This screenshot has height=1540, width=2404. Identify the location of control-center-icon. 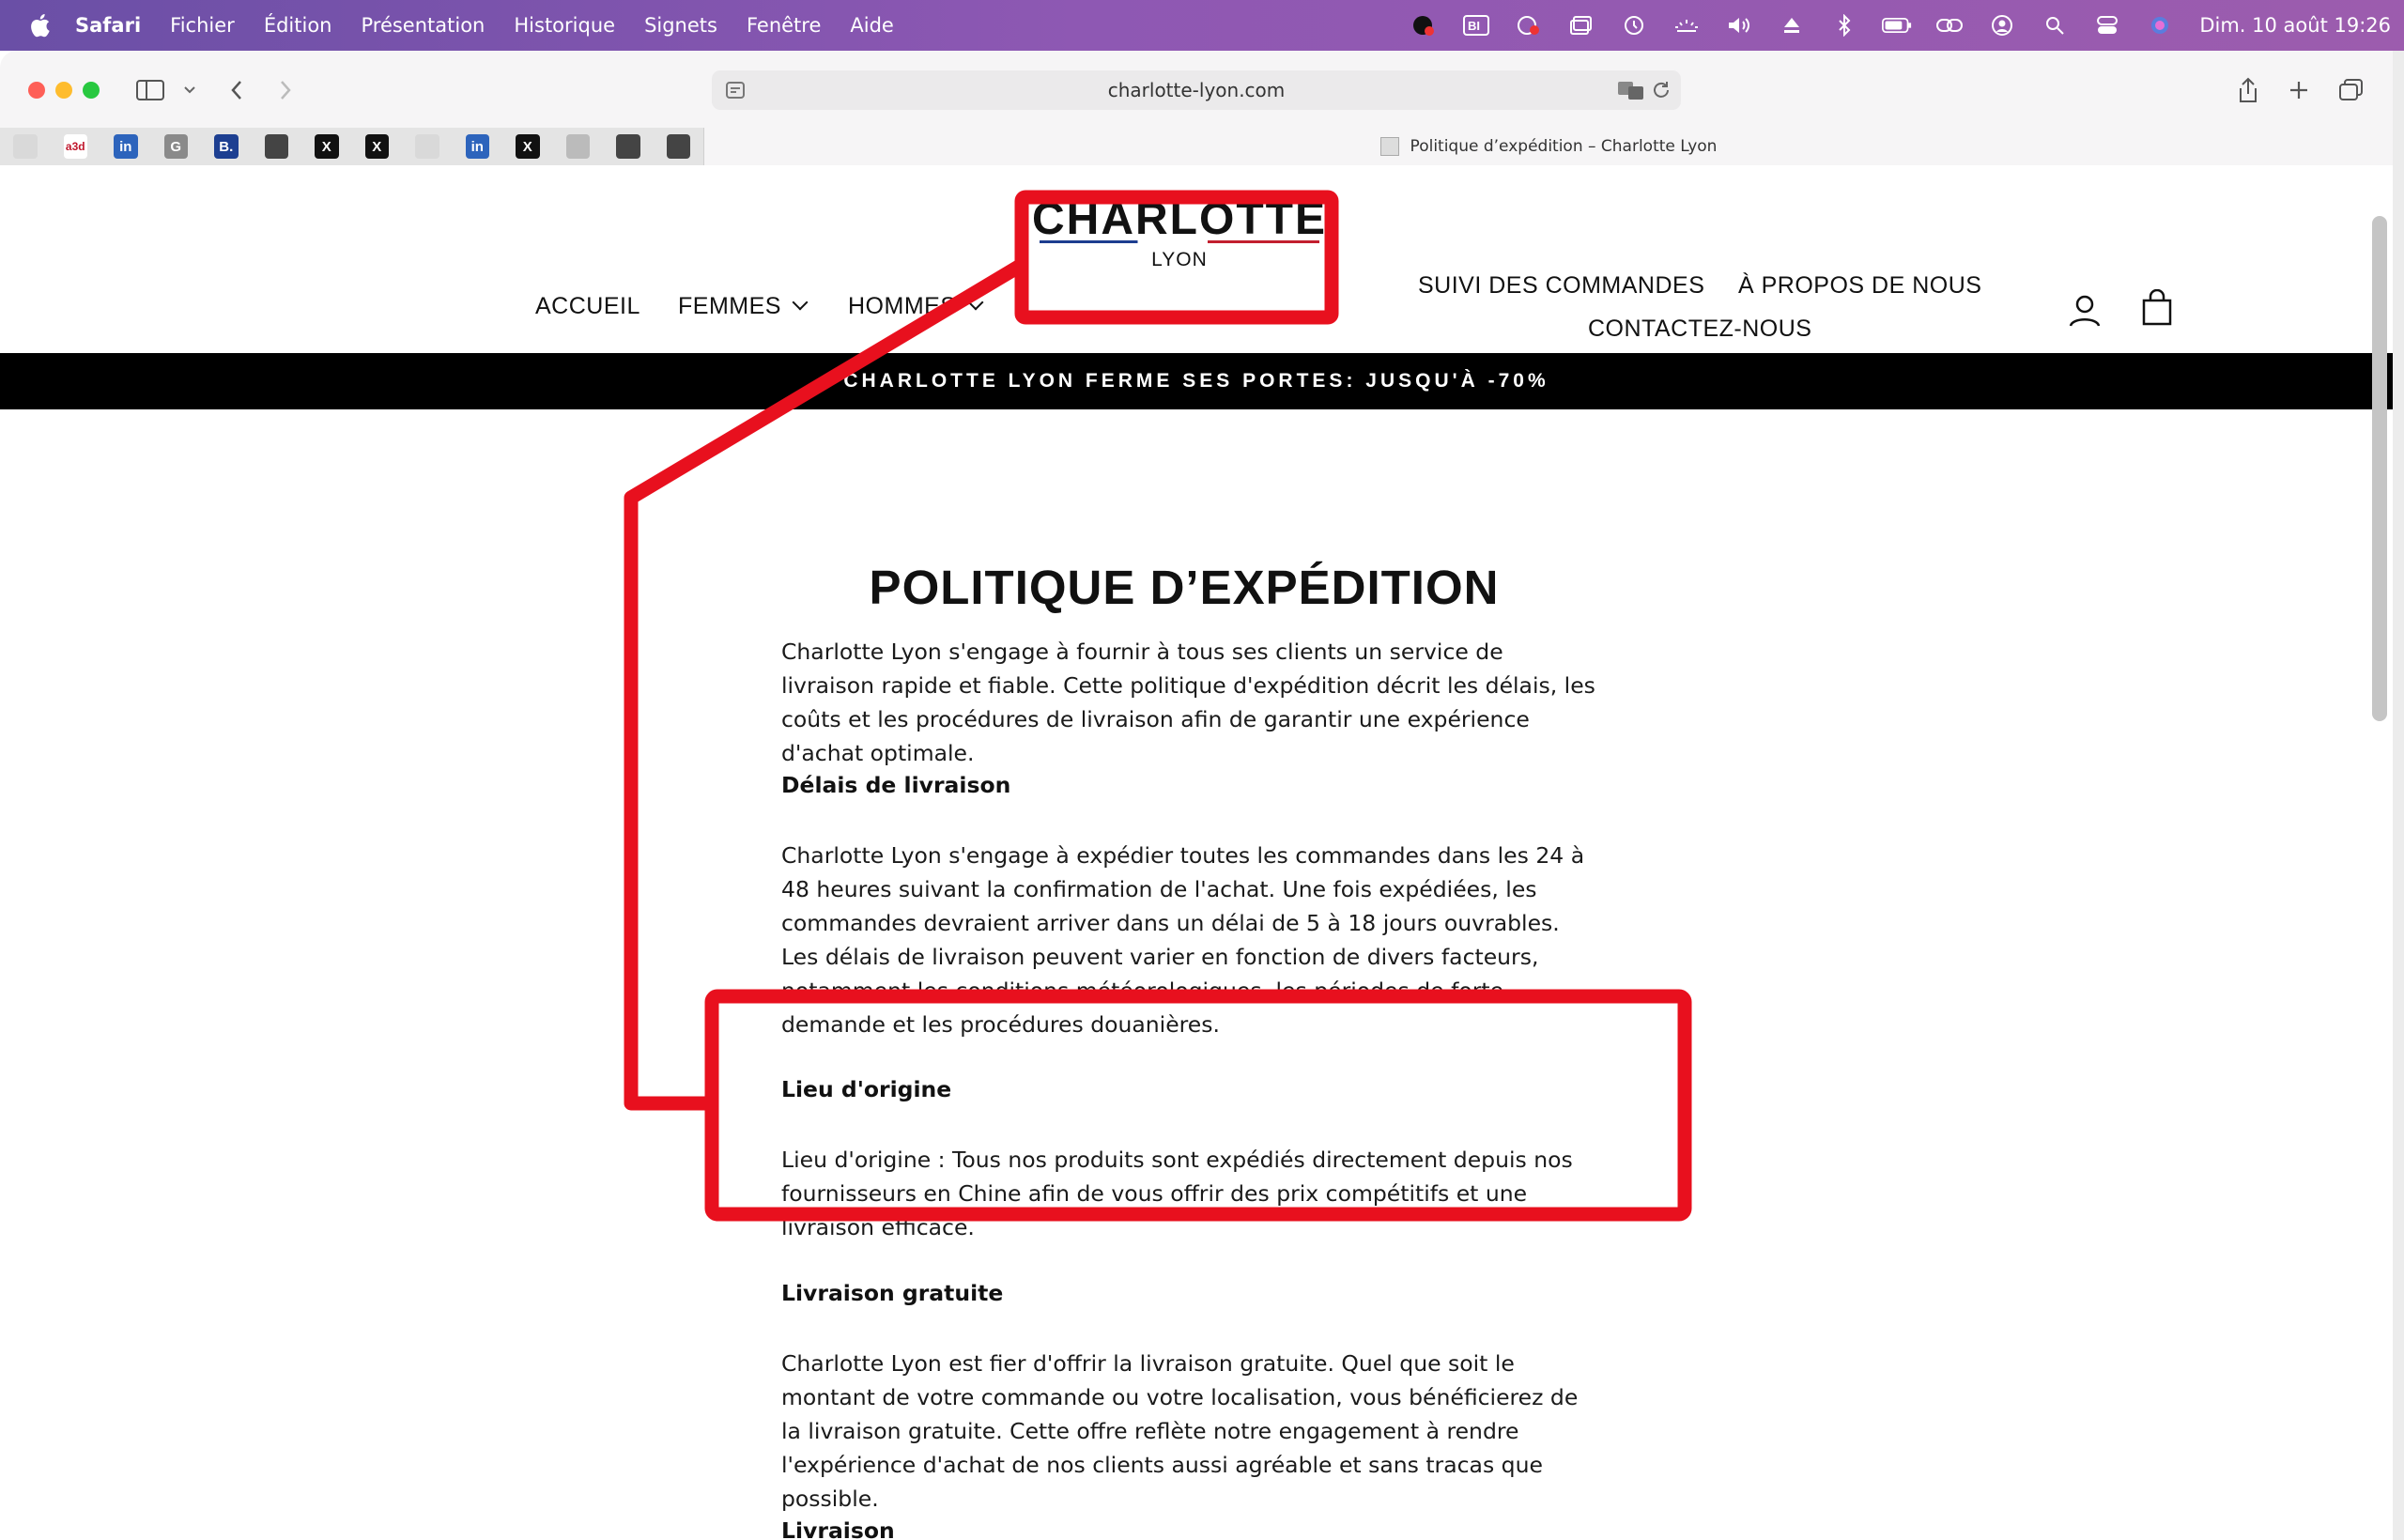
(2107, 25).